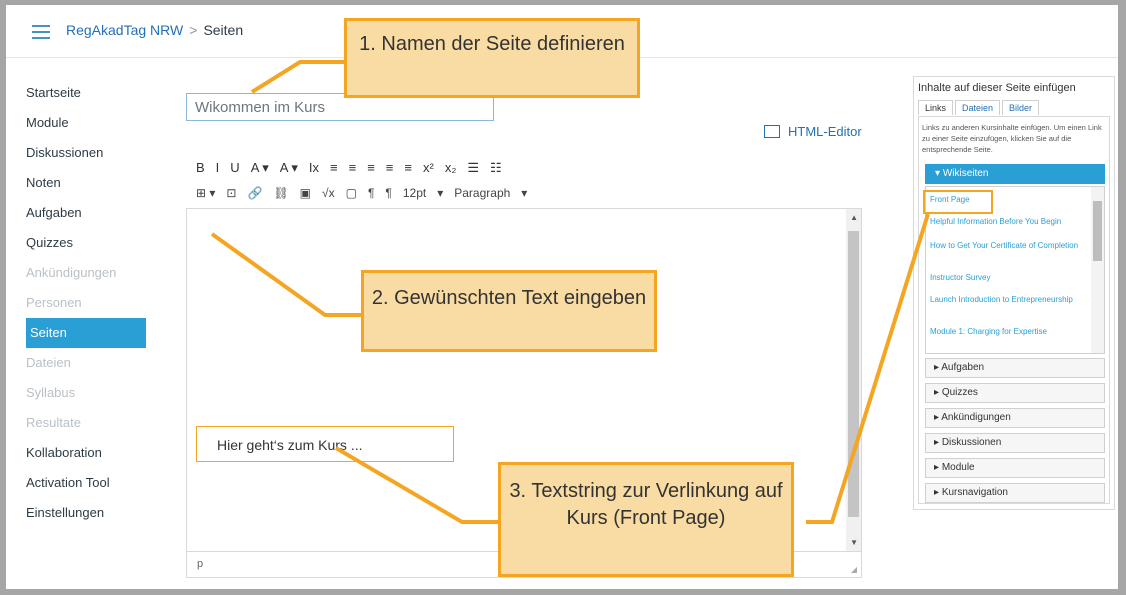  What do you see at coordinates (416, 485) in the screenshot?
I see `connector-3a` at bounding box center [416, 485].